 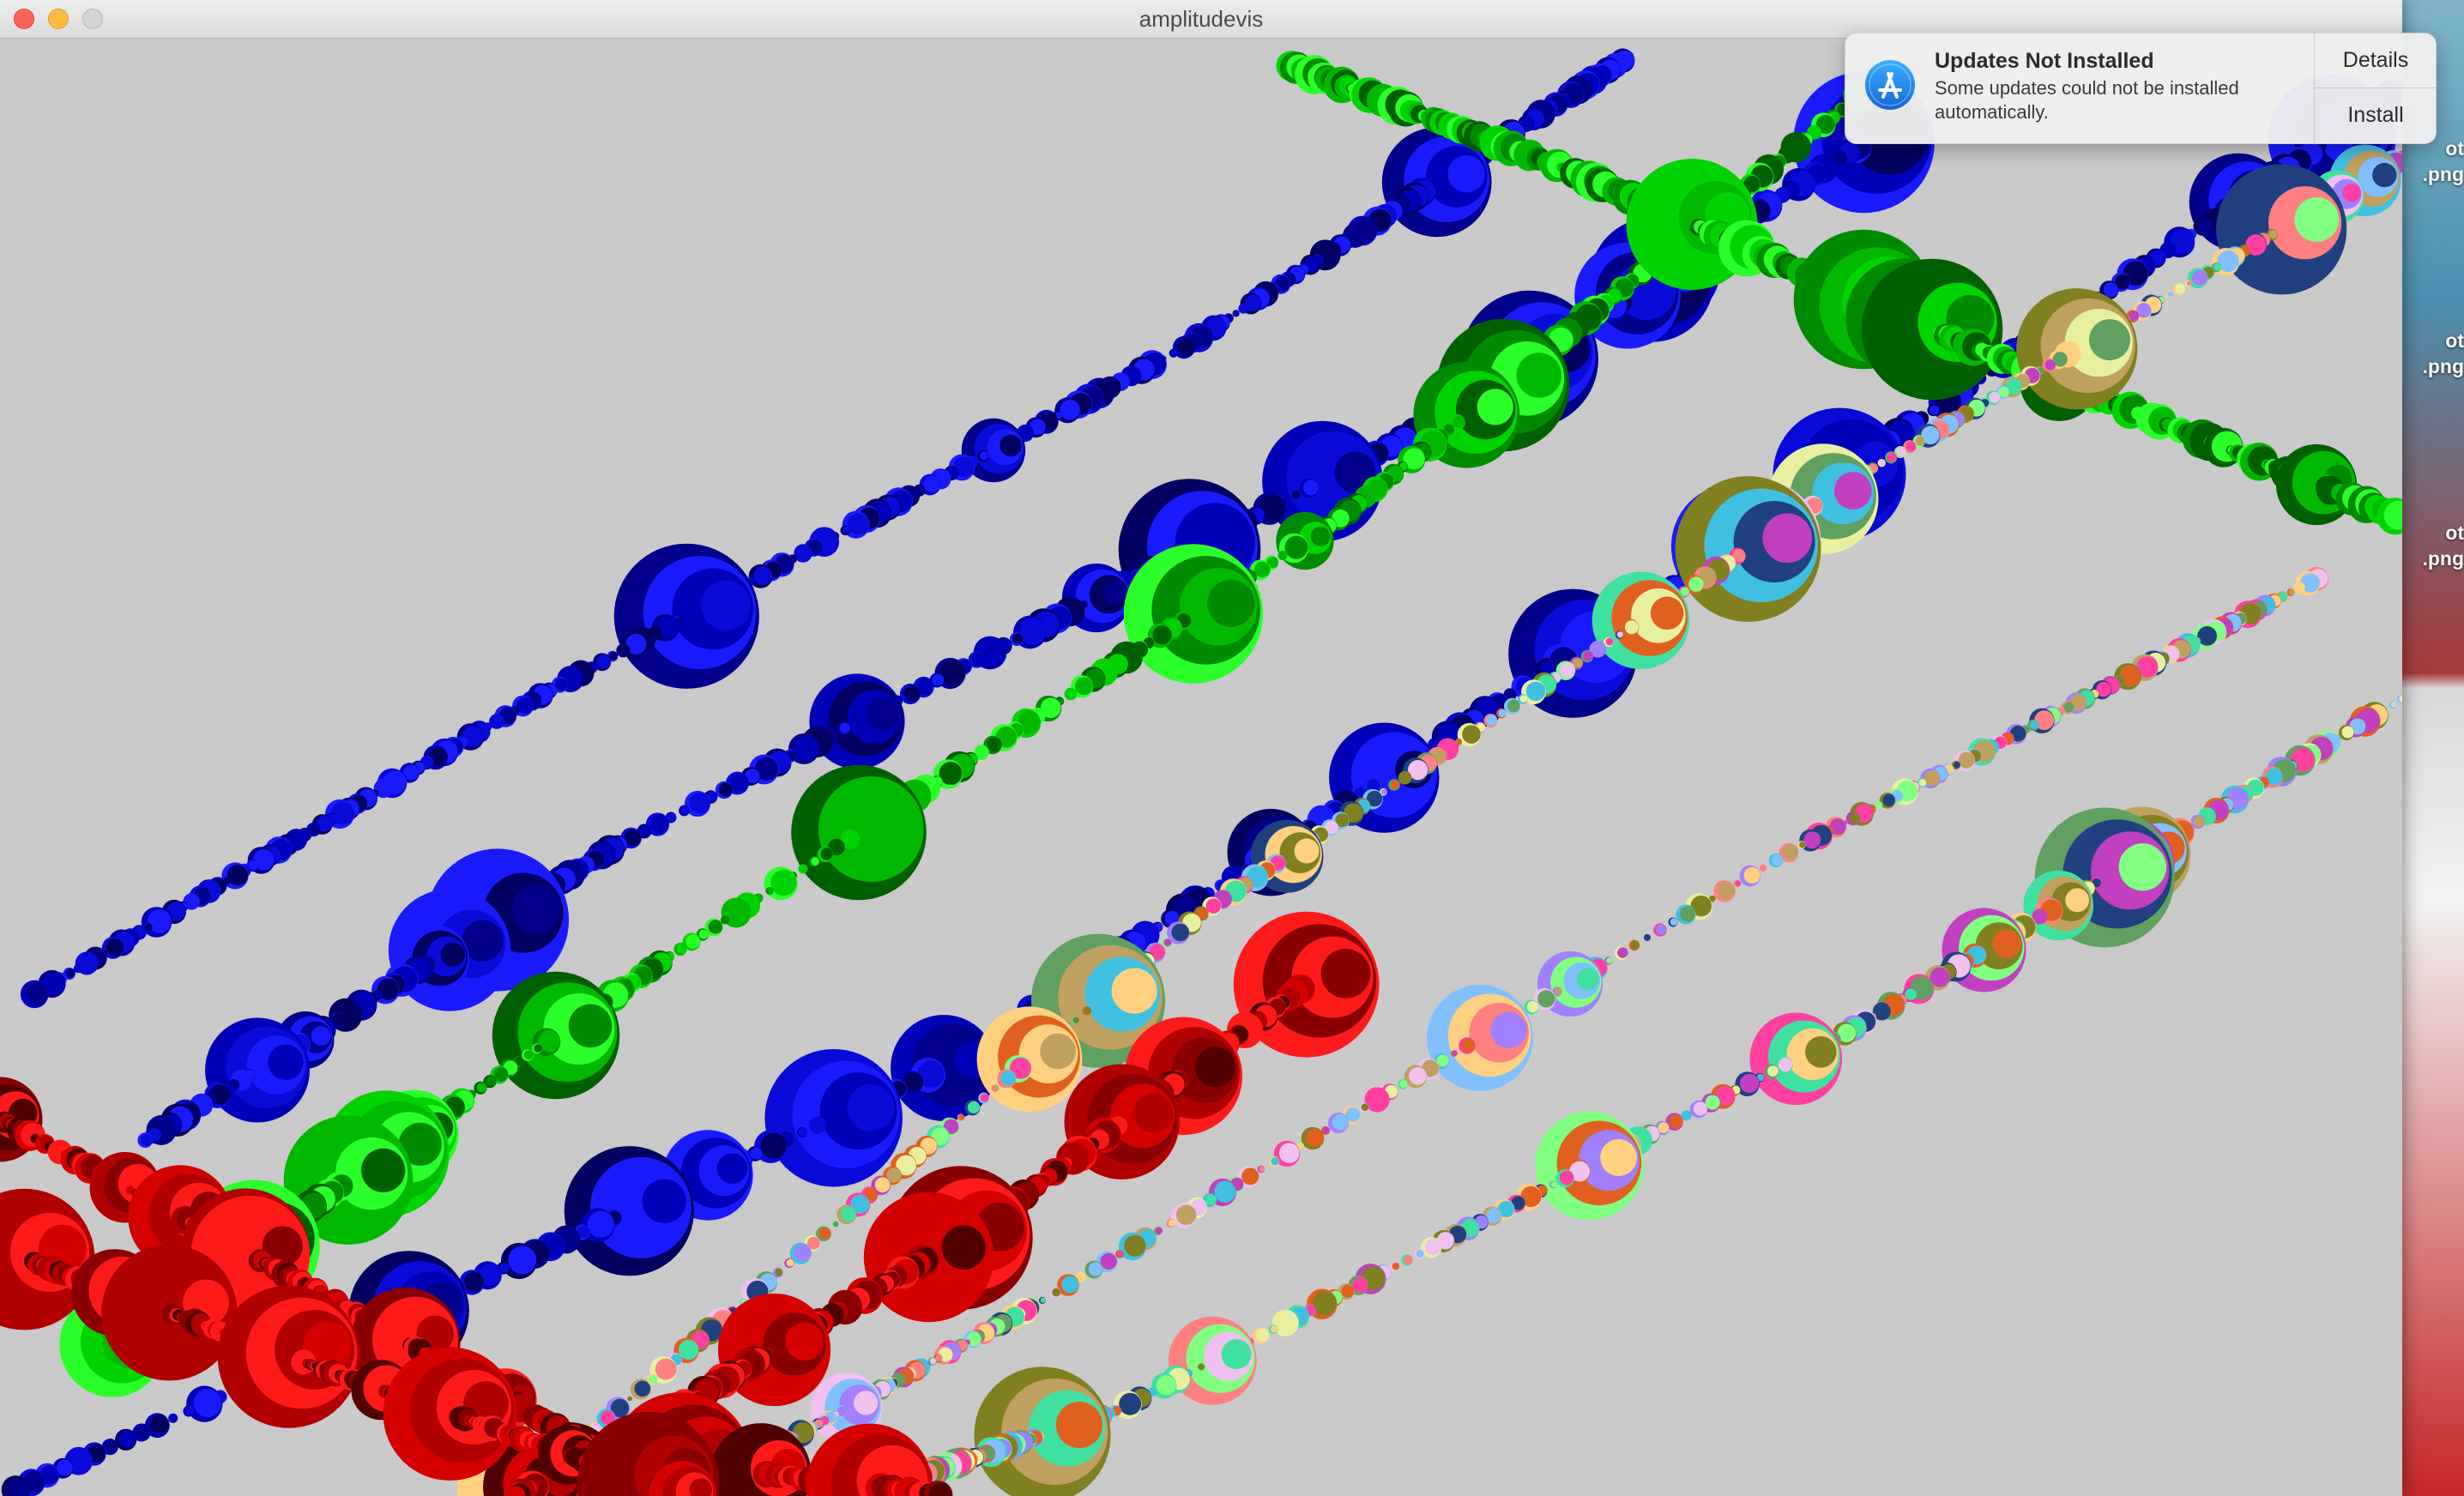 I want to click on notification-actions: Details Install, so click(x=2375, y=88).